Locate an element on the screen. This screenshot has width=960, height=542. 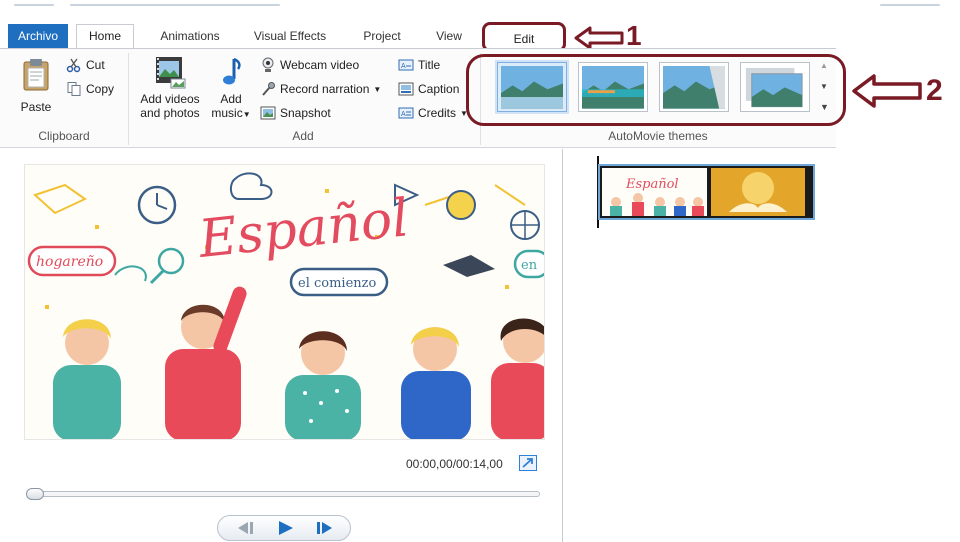
clip1-title-text: Español is located at coordinates (652, 184).